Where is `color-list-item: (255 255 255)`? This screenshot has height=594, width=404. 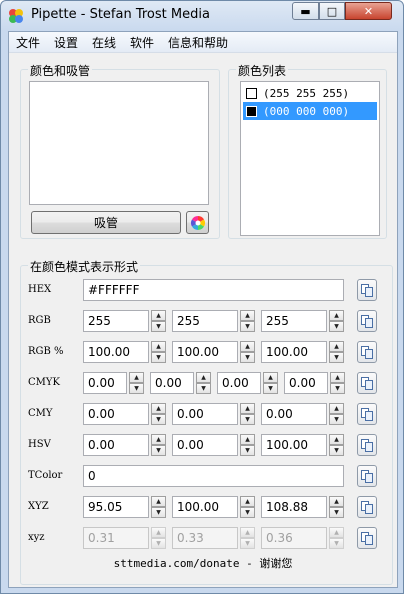 color-list-item: (255 255 255) is located at coordinates (310, 93).